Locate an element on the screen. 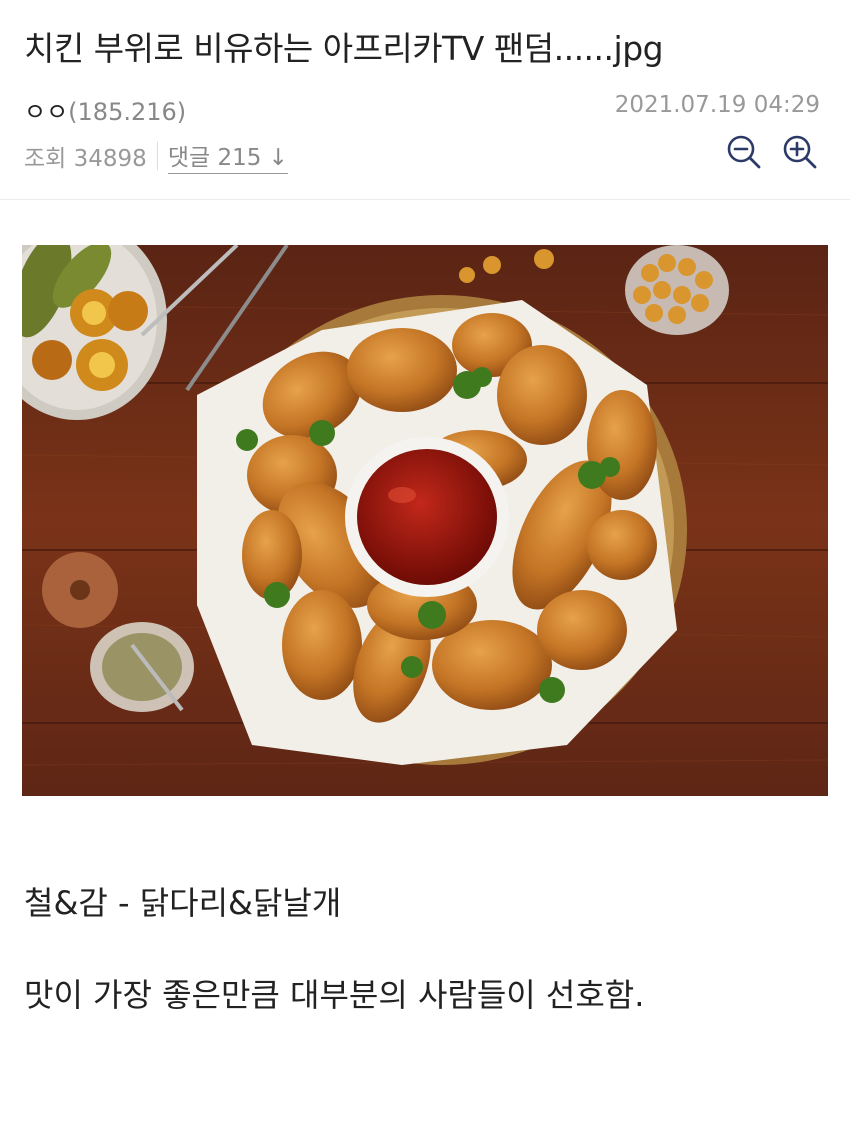  view-count: 조회 34898 is located at coordinates (85, 159).